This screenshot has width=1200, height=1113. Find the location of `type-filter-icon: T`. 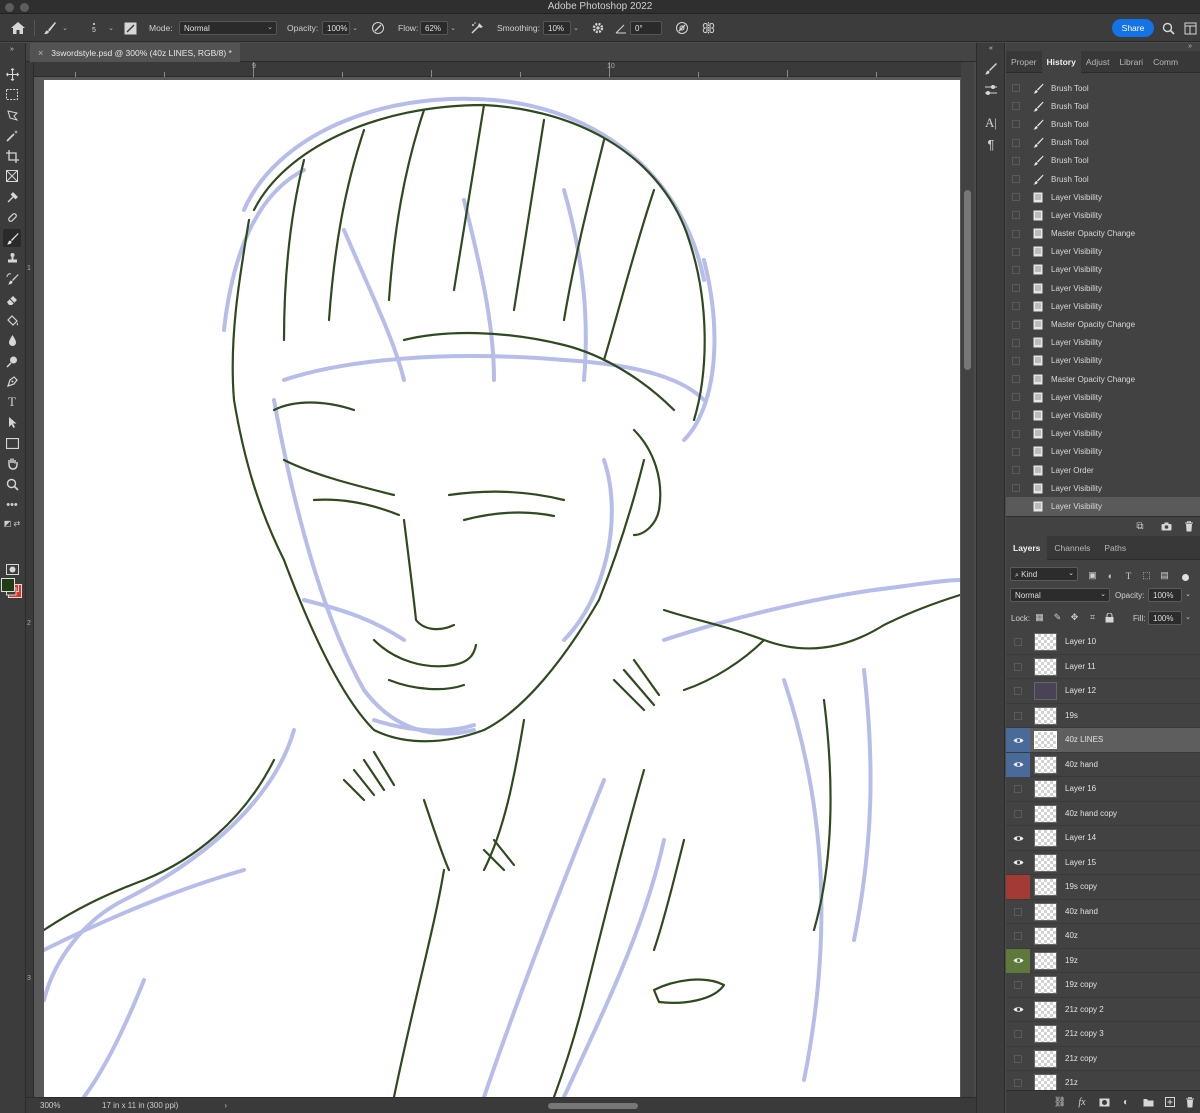

type-filter-icon: T is located at coordinates (1128, 575).